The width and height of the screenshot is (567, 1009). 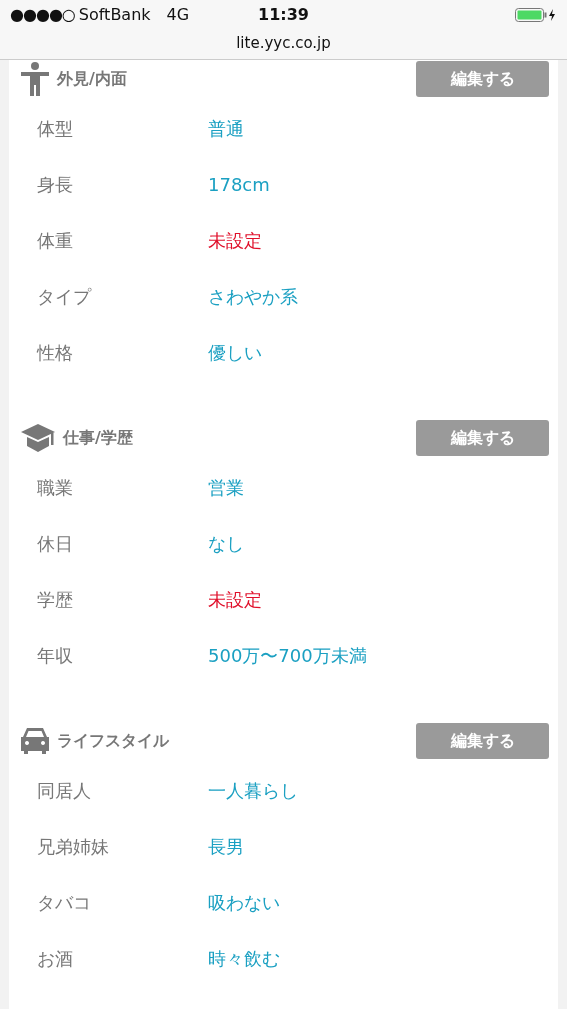 I want to click on field-value: 178cm, so click(x=239, y=184).